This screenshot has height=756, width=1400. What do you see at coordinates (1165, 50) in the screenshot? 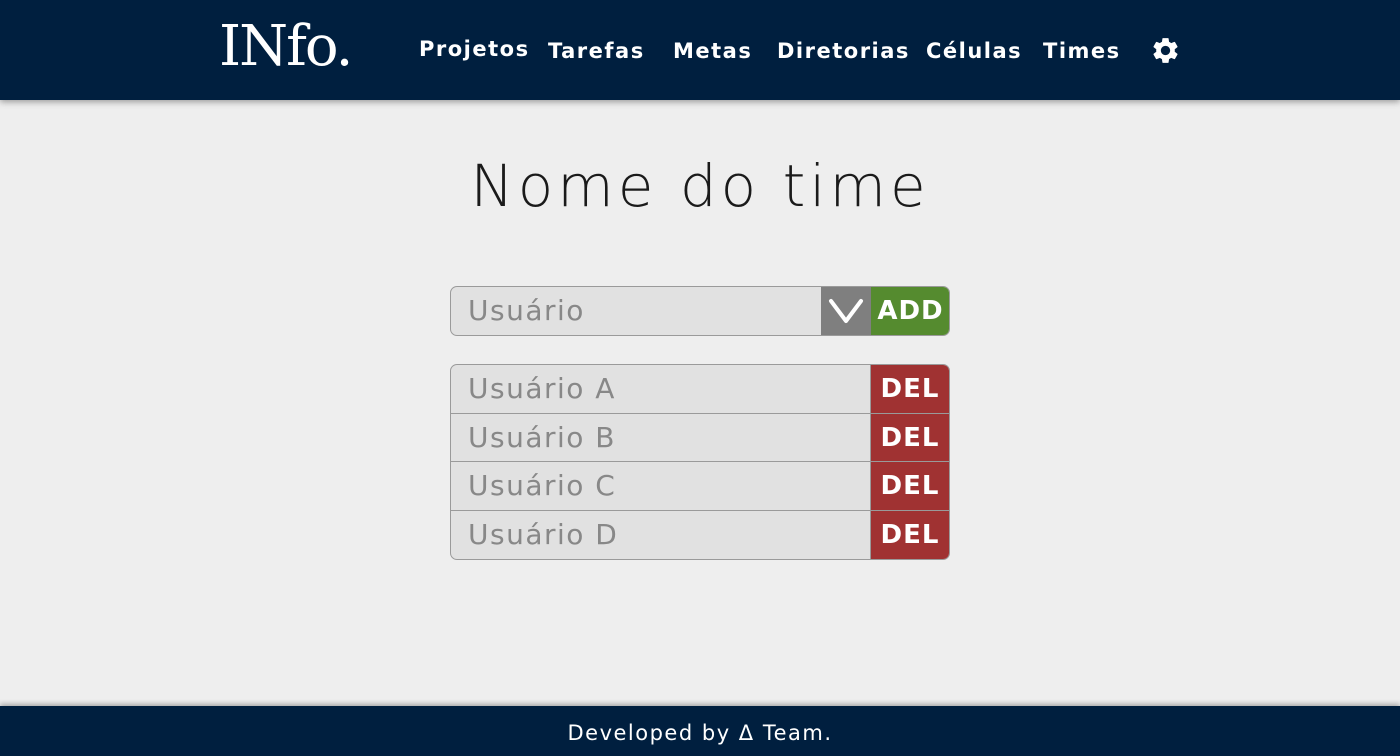
I see `gear-icon` at bounding box center [1165, 50].